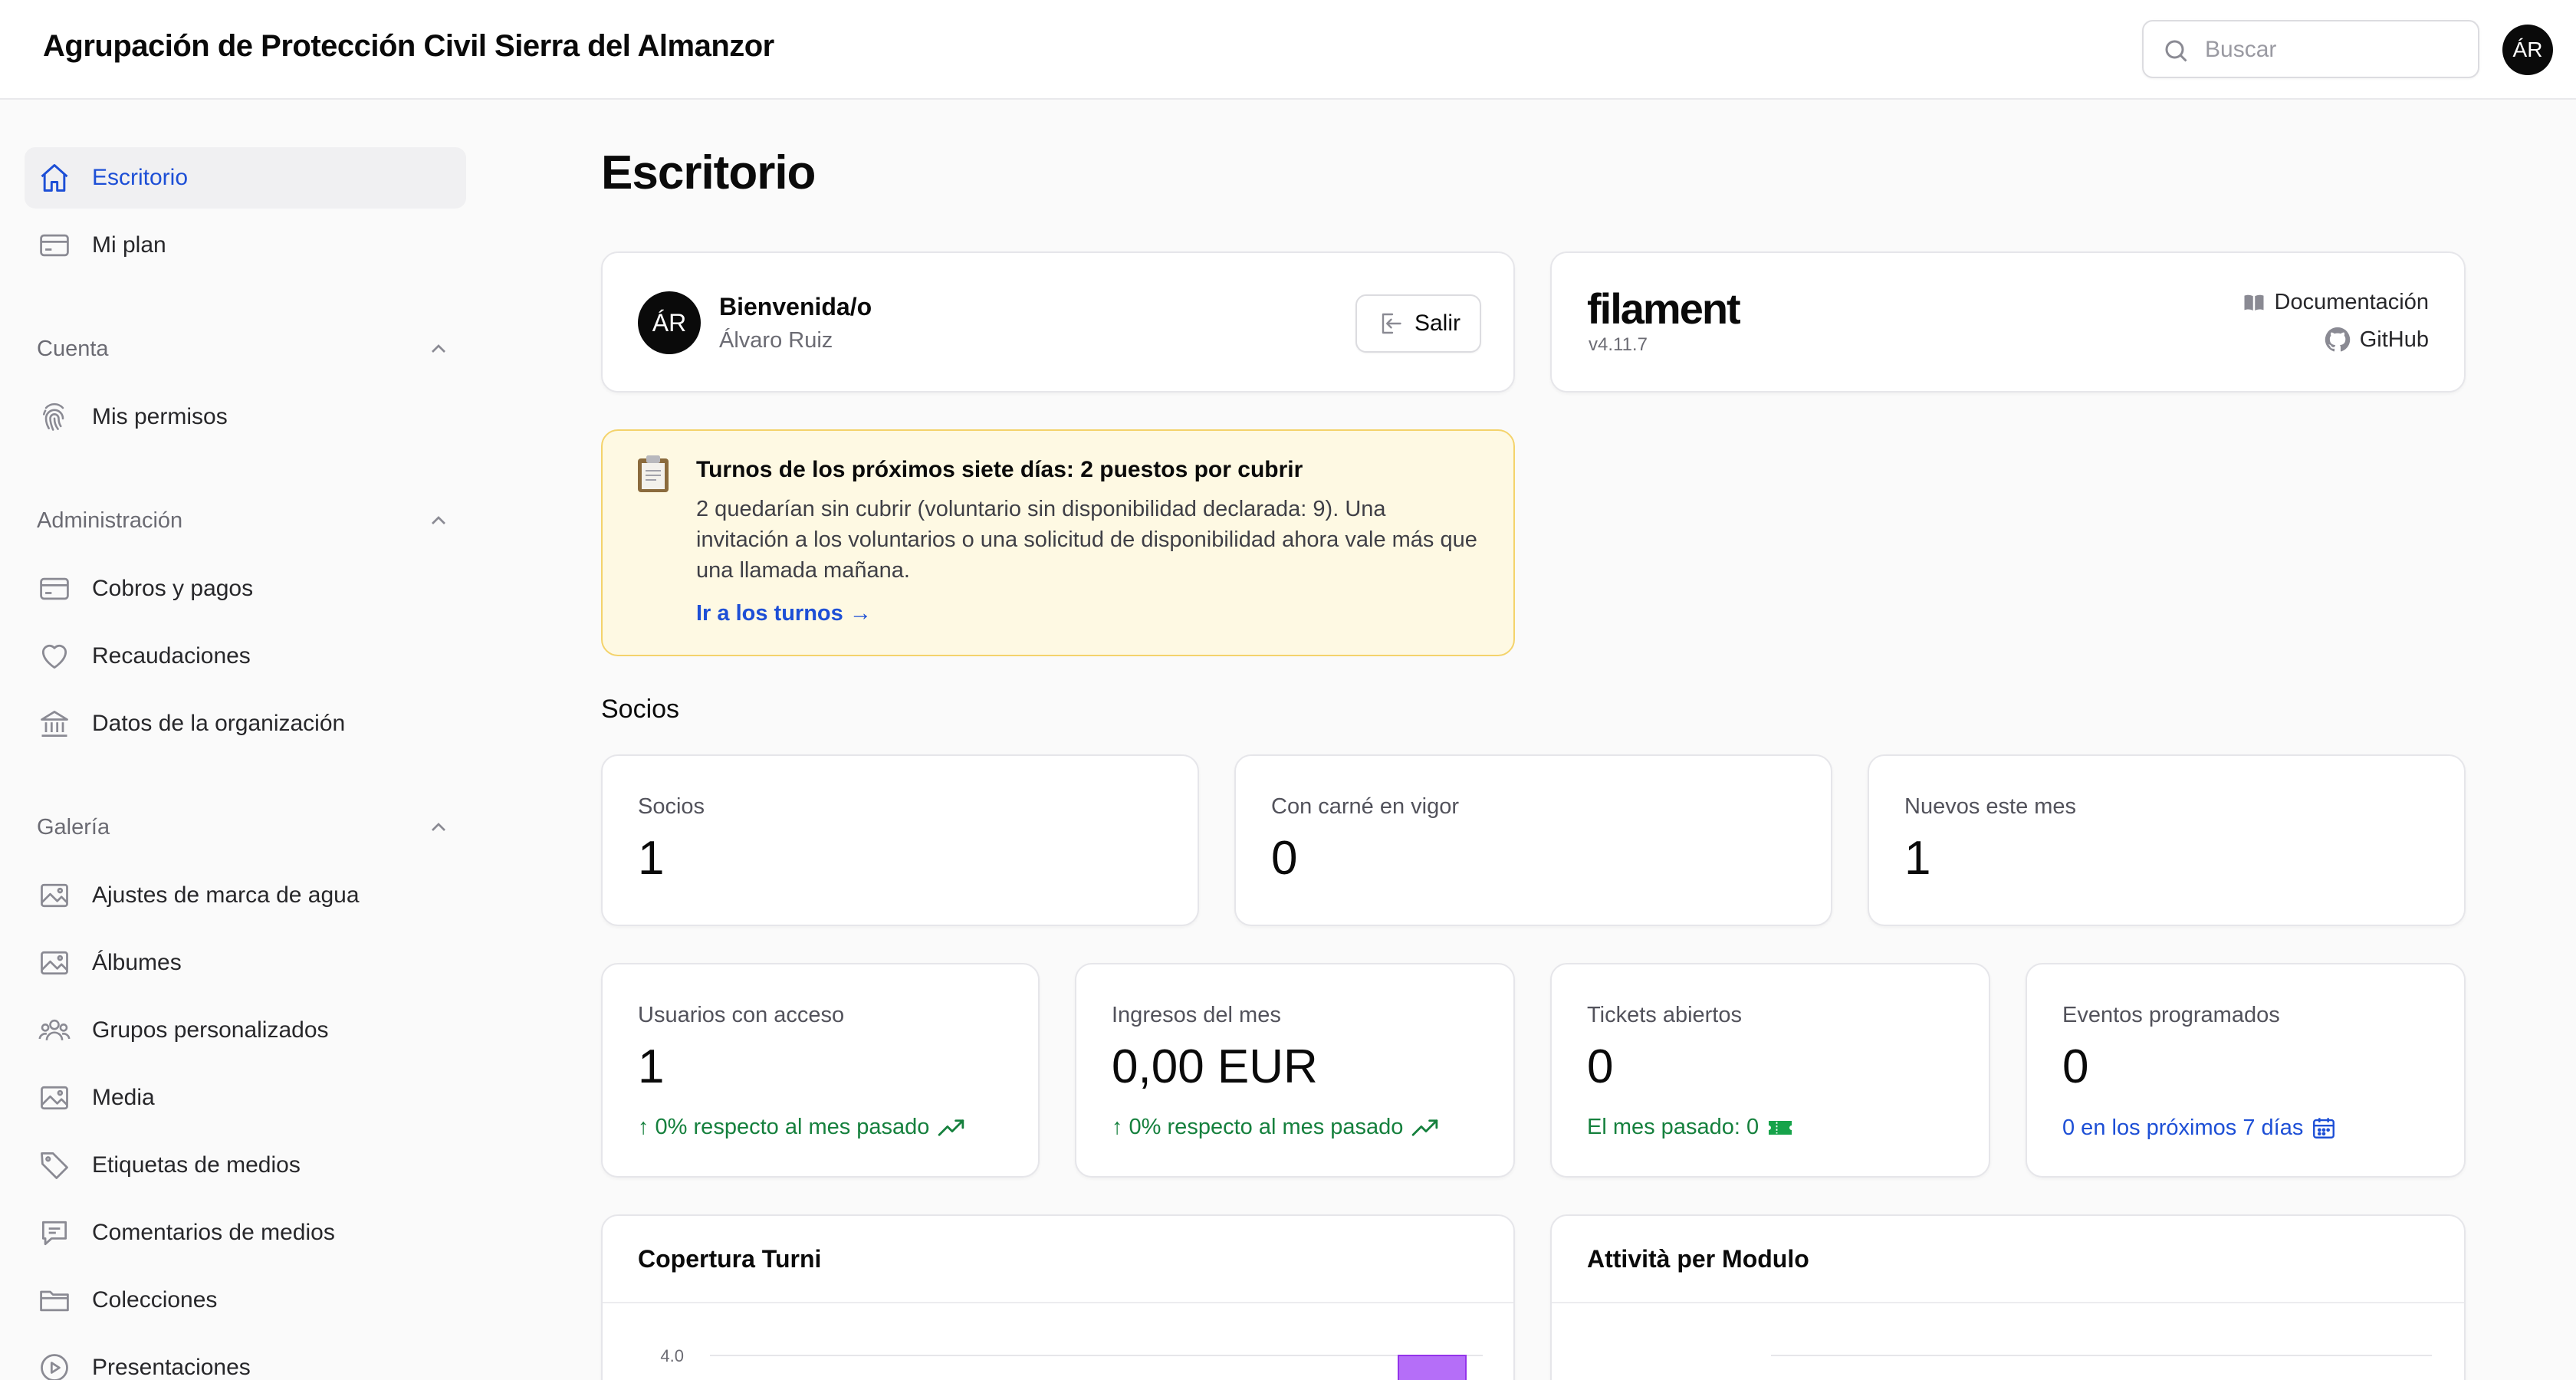  What do you see at coordinates (640, 709) in the screenshot?
I see `section-title-socios: Socios` at bounding box center [640, 709].